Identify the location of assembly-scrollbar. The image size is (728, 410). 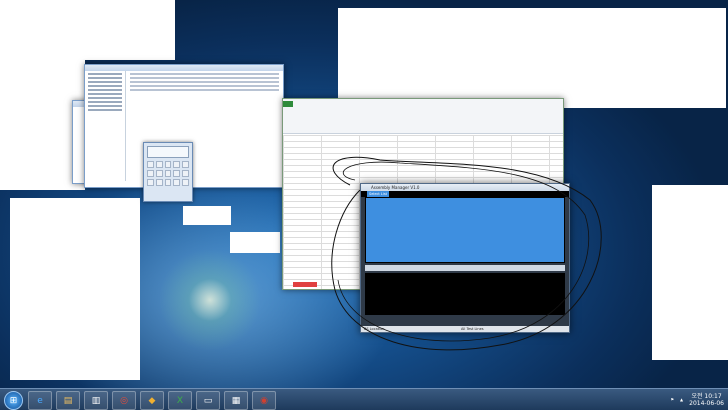
(465, 268).